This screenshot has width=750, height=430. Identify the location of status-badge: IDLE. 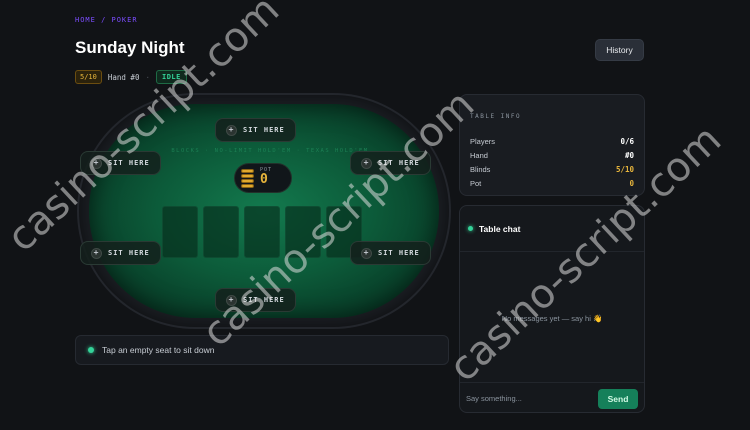
(171, 77).